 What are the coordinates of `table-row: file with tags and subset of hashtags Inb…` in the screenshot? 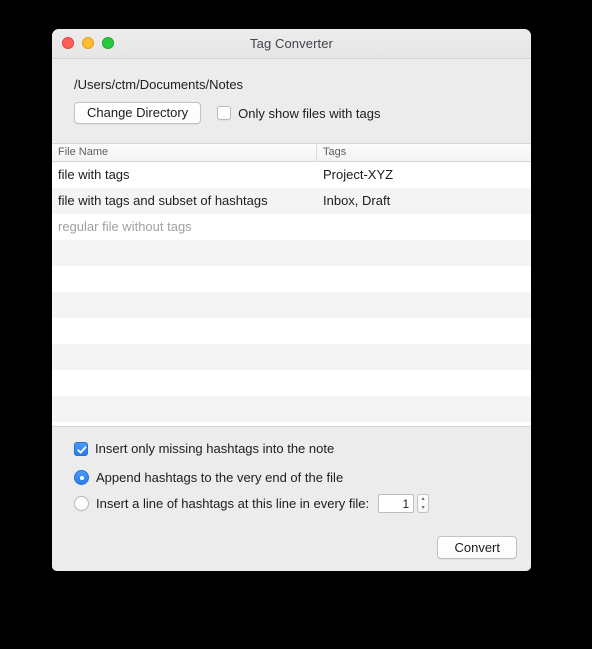 It's located at (291, 201).